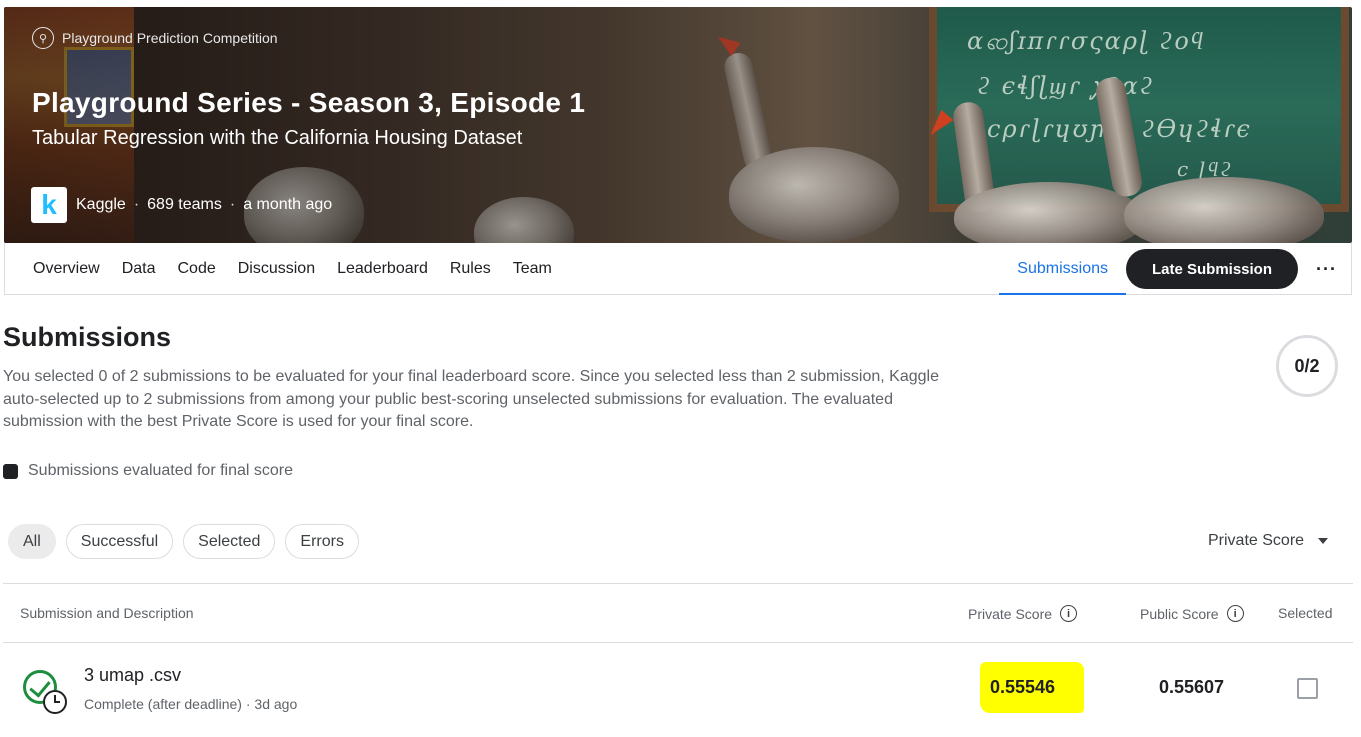 The image size is (1361, 737). Describe the element at coordinates (276, 269) in the screenshot. I see `tab-discussion: Discussion` at that location.